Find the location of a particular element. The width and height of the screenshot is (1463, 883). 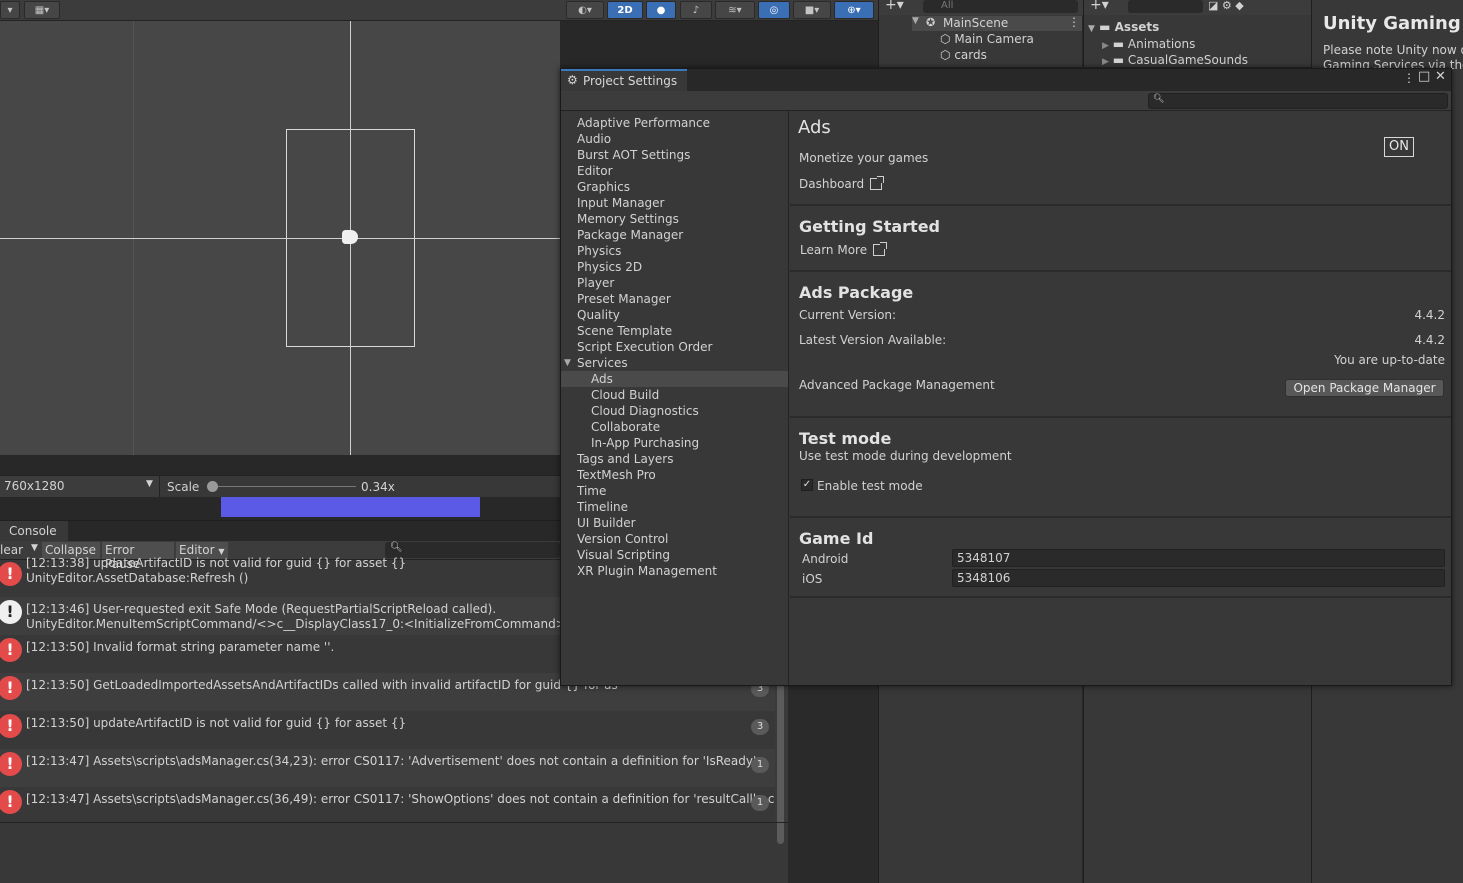

filter-icon: ◪ ⚙ ◆ is located at coordinates (1226, 6).